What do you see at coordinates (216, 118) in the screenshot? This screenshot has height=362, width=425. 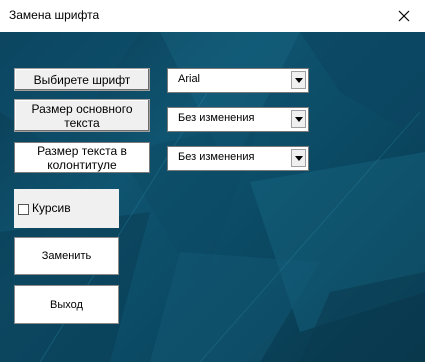 I see `main-size-select-value: Без изменения` at bounding box center [216, 118].